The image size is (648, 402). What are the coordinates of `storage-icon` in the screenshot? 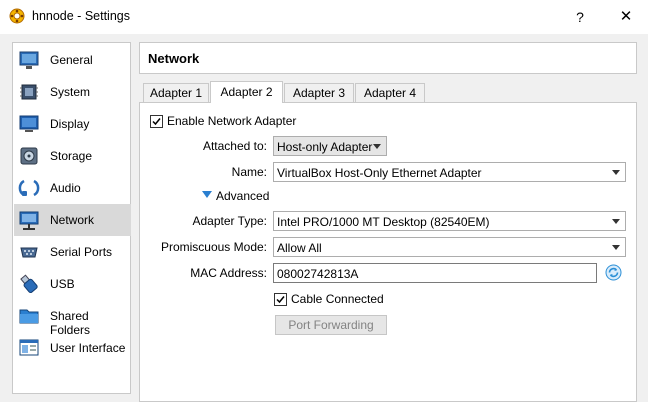 It's located at (29, 156).